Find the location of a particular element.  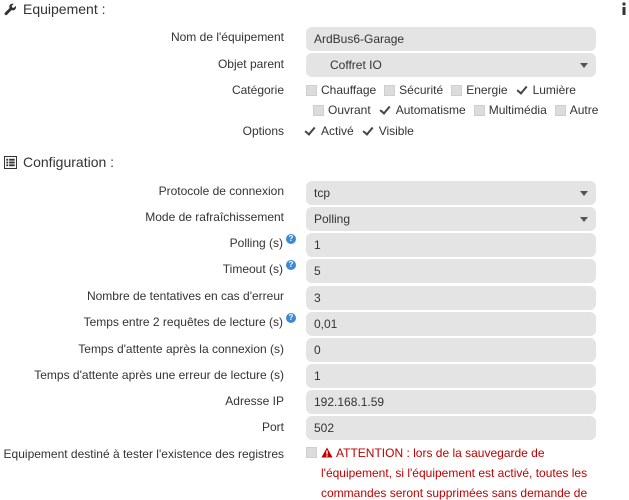

category-multimedia-checkbox: Multimédia is located at coordinates (510, 110).